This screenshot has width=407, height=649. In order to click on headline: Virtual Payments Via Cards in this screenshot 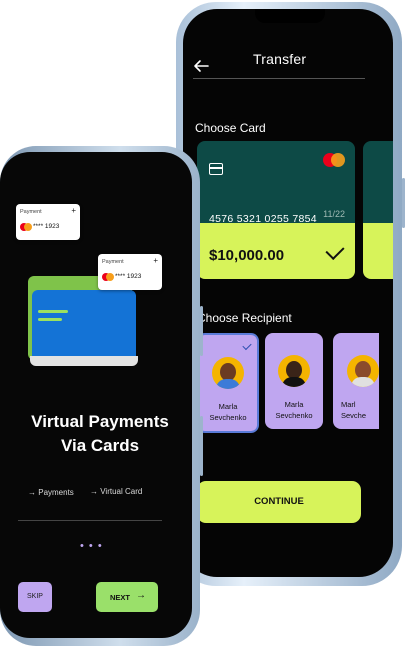, I will do `click(100, 433)`.